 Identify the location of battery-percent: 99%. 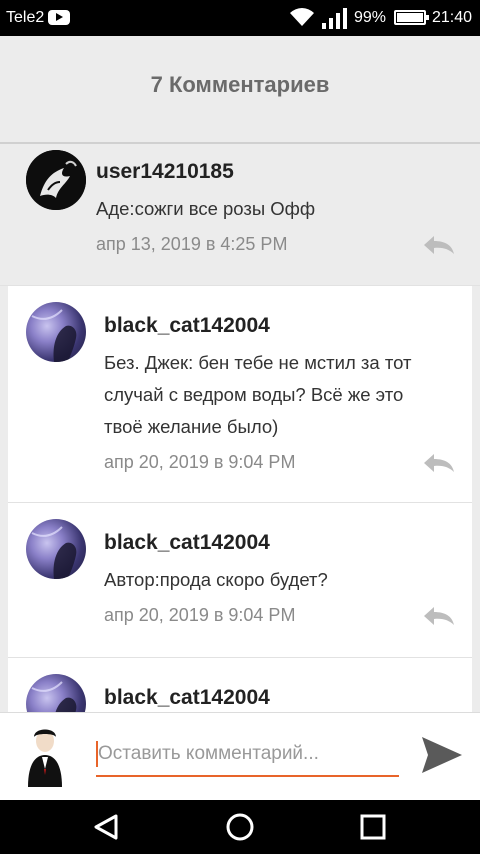
(370, 17).